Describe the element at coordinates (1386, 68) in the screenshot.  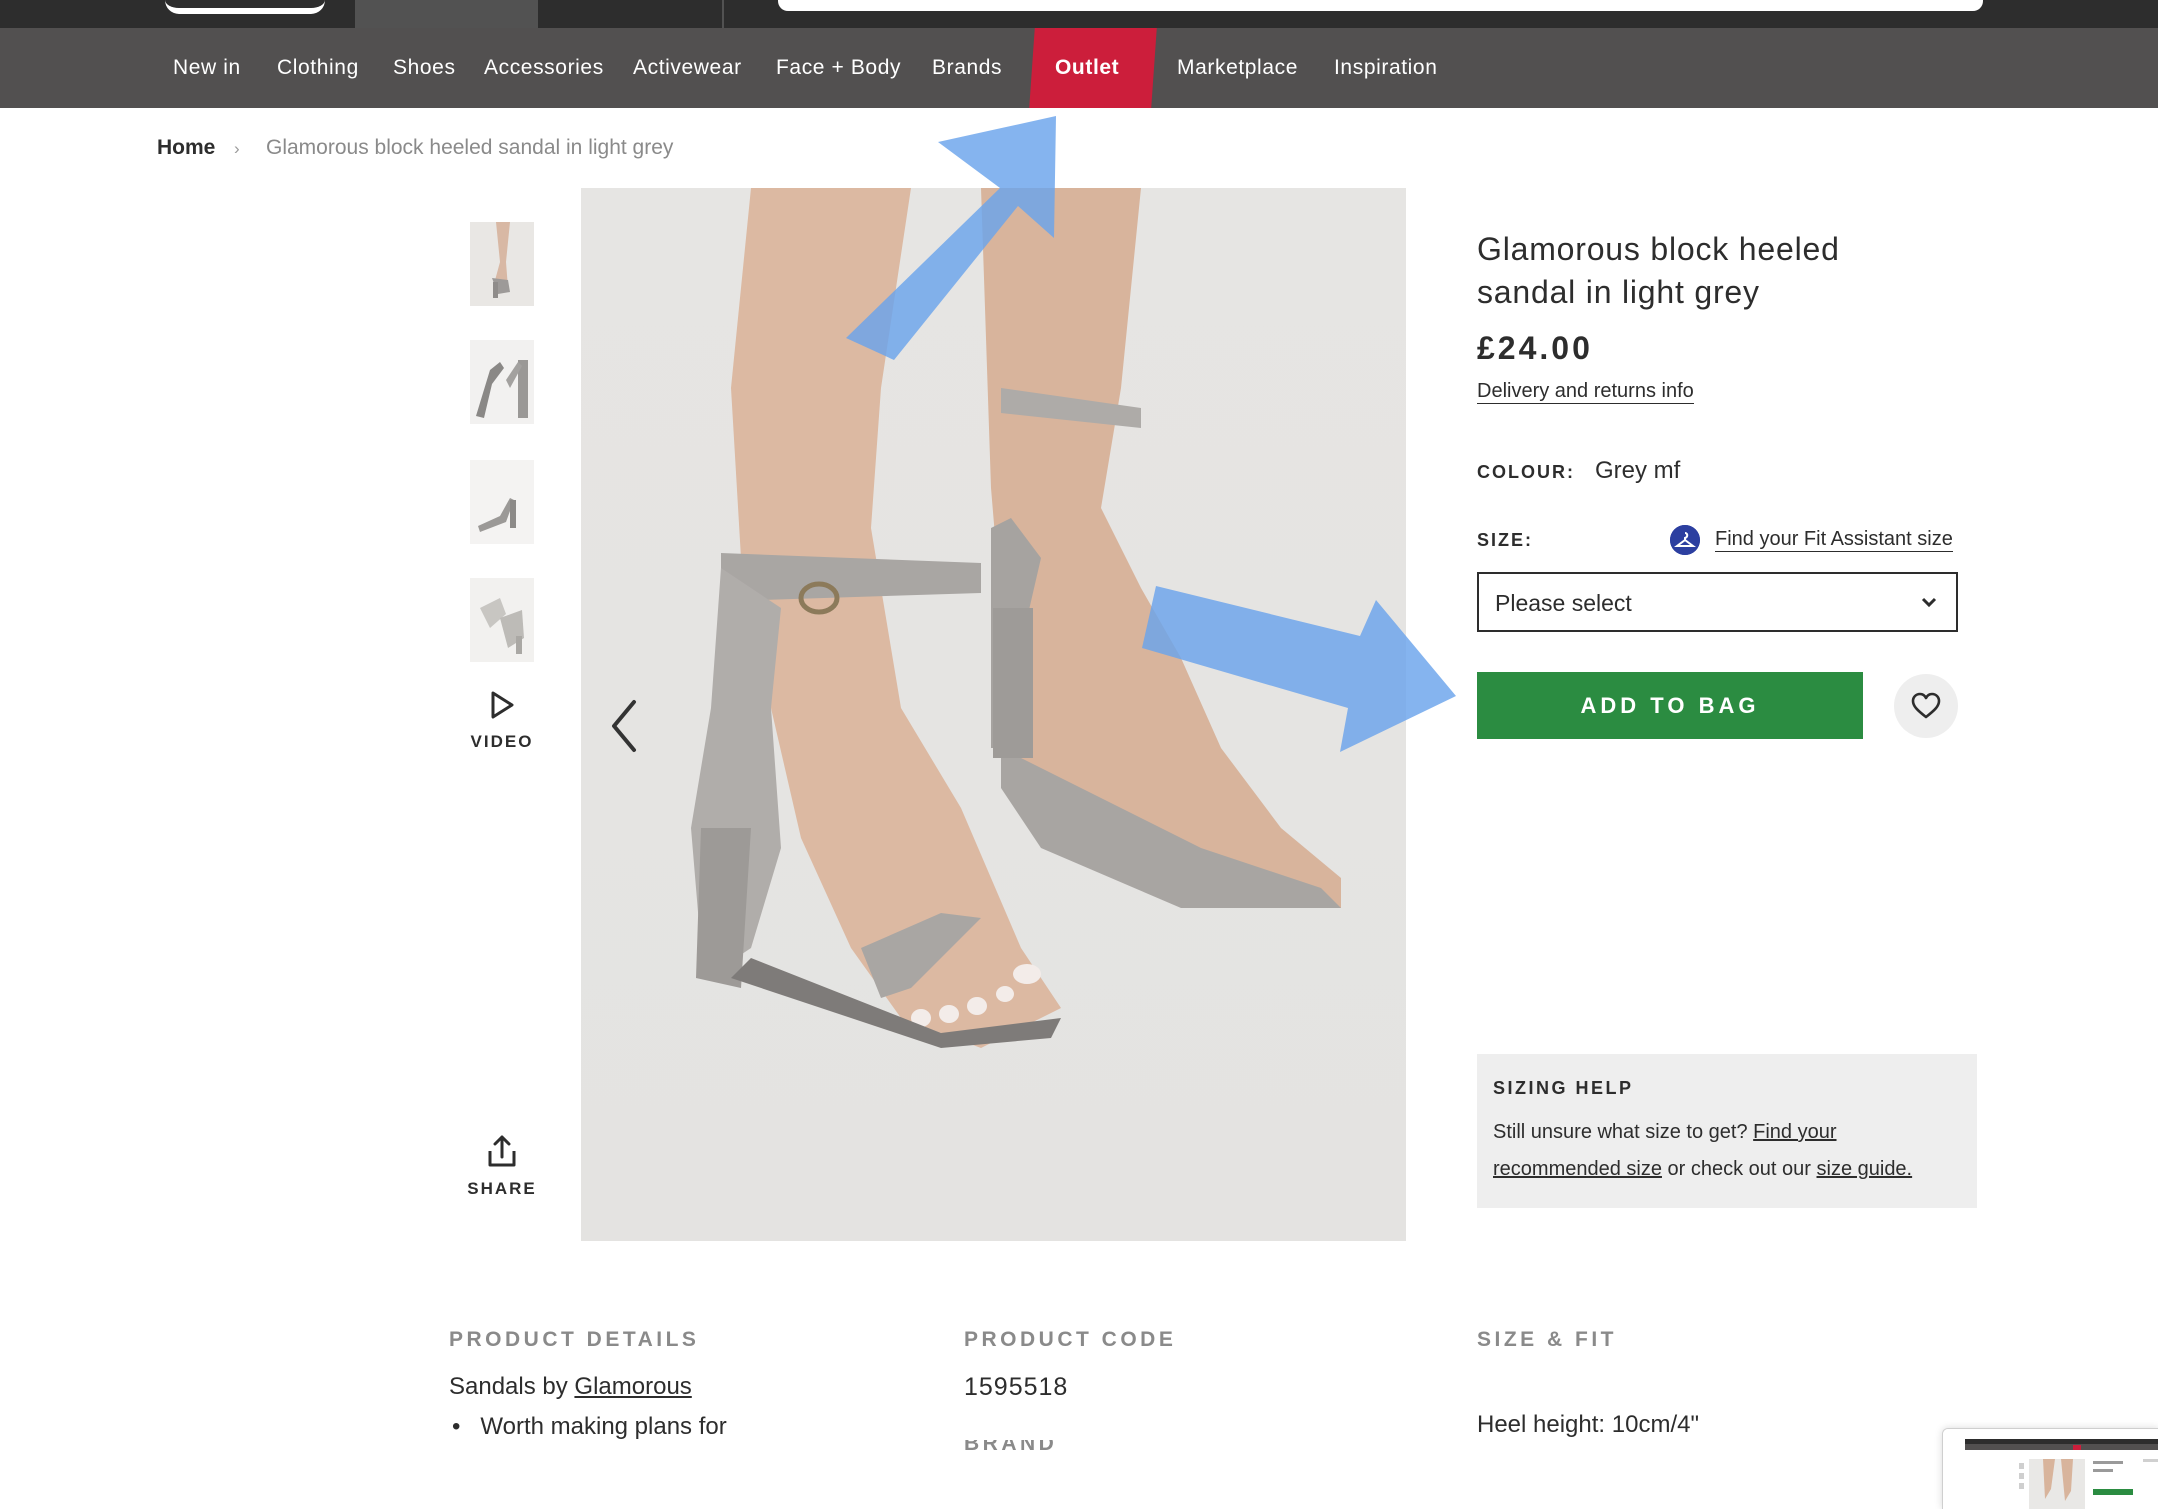
I see `nav-item-inspiration: Inspiration` at that location.